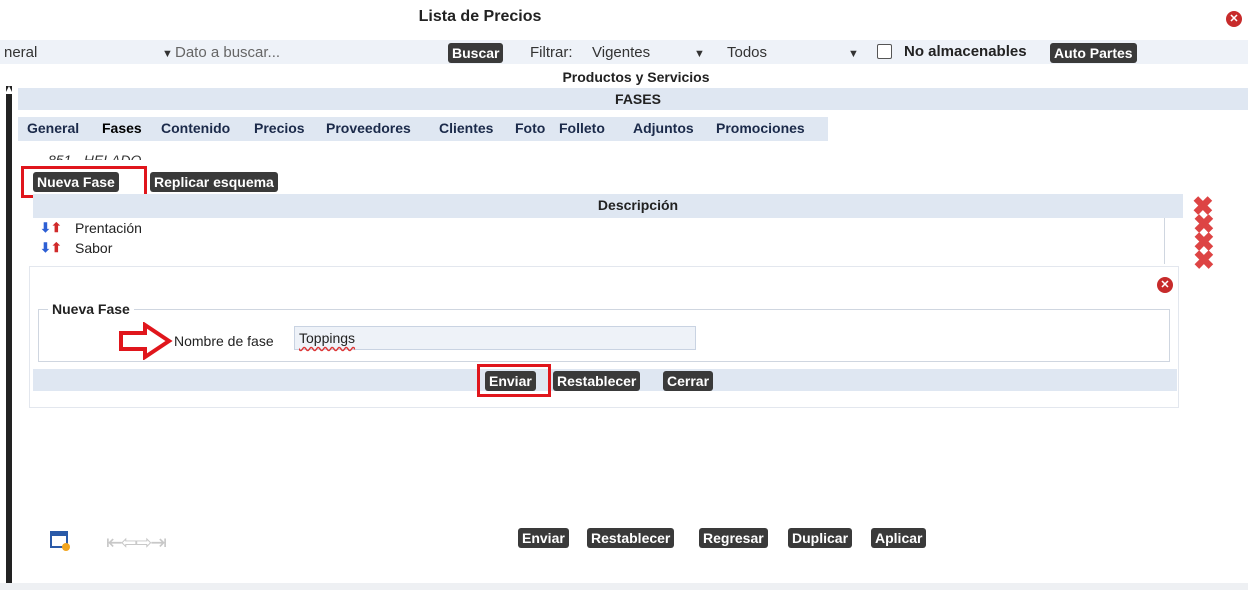 The width and height of the screenshot is (1248, 590). What do you see at coordinates (1093, 53) in the screenshot?
I see `auto-parts-button: Auto Partes` at bounding box center [1093, 53].